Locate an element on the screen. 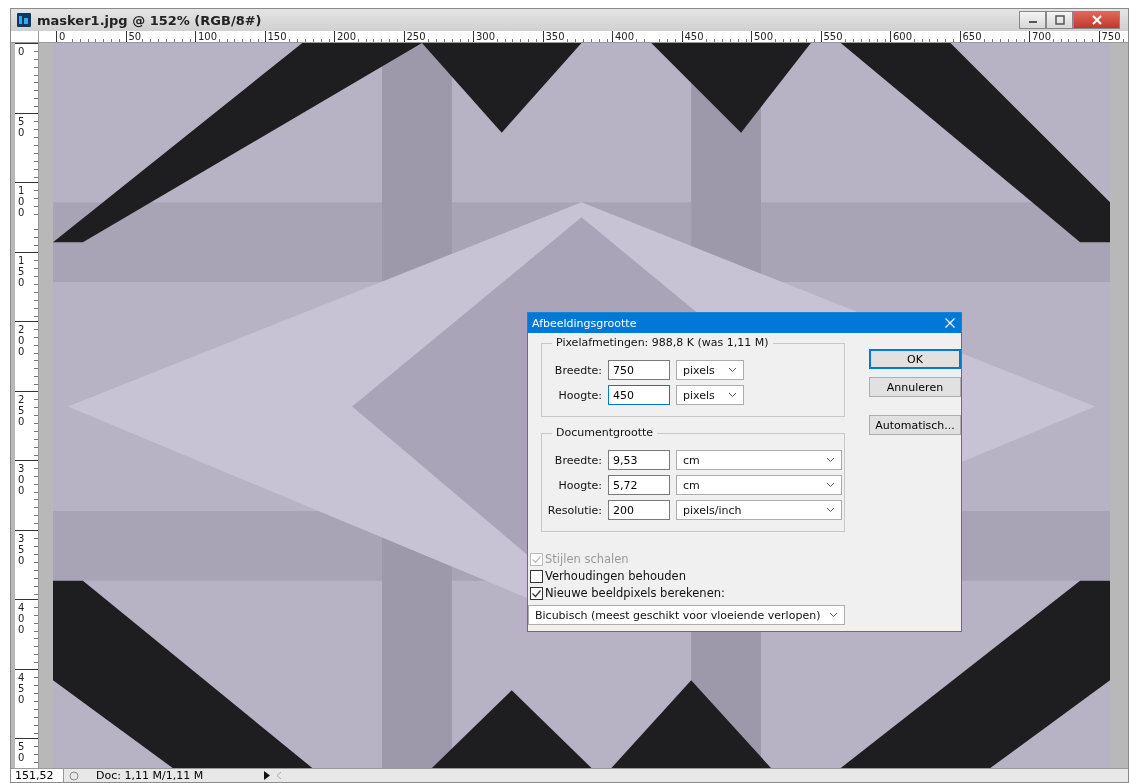 The image size is (1129, 783). dialog-button: Annuleren is located at coordinates (915, 387).